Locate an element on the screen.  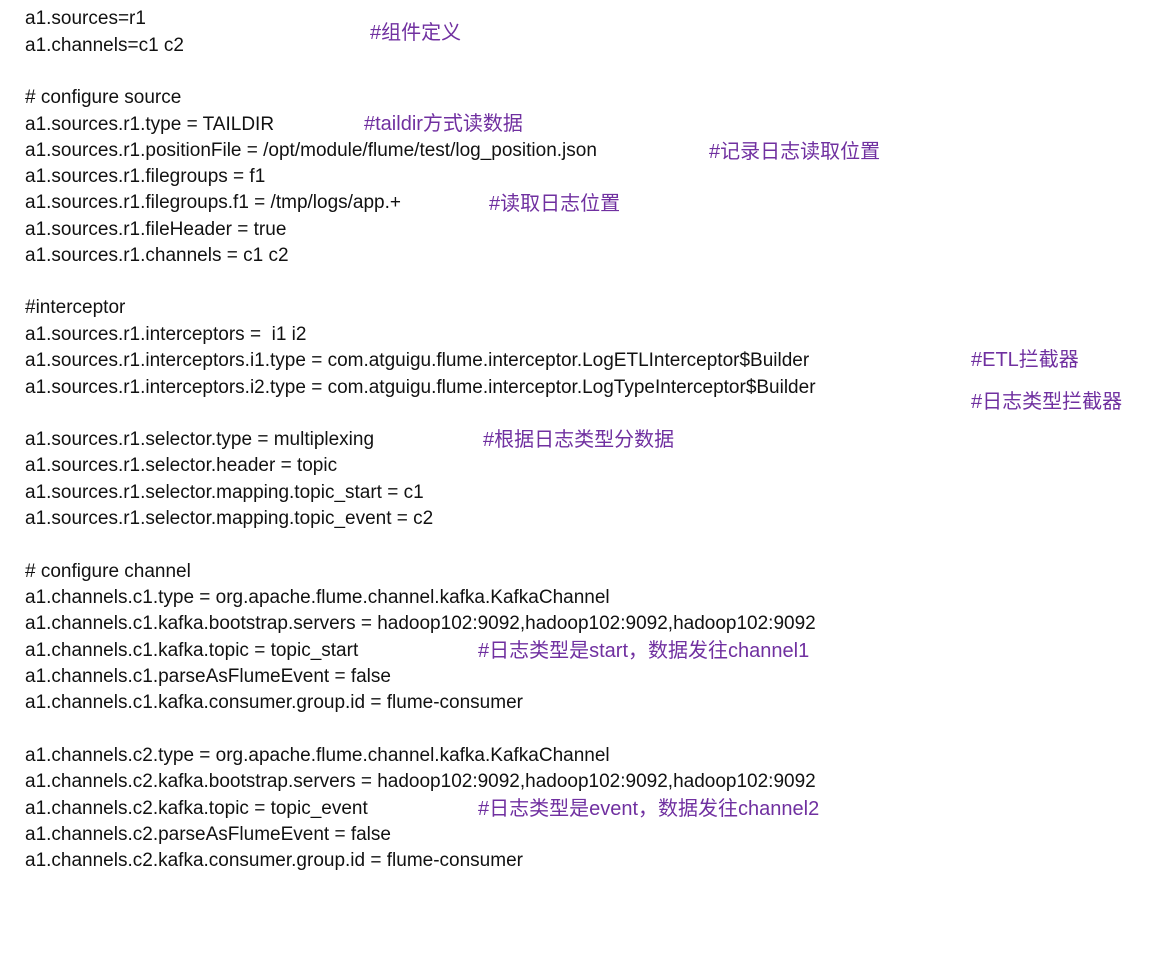
code-line: a1.sources.r1.fileHeader = true is located at coordinates (156, 229).